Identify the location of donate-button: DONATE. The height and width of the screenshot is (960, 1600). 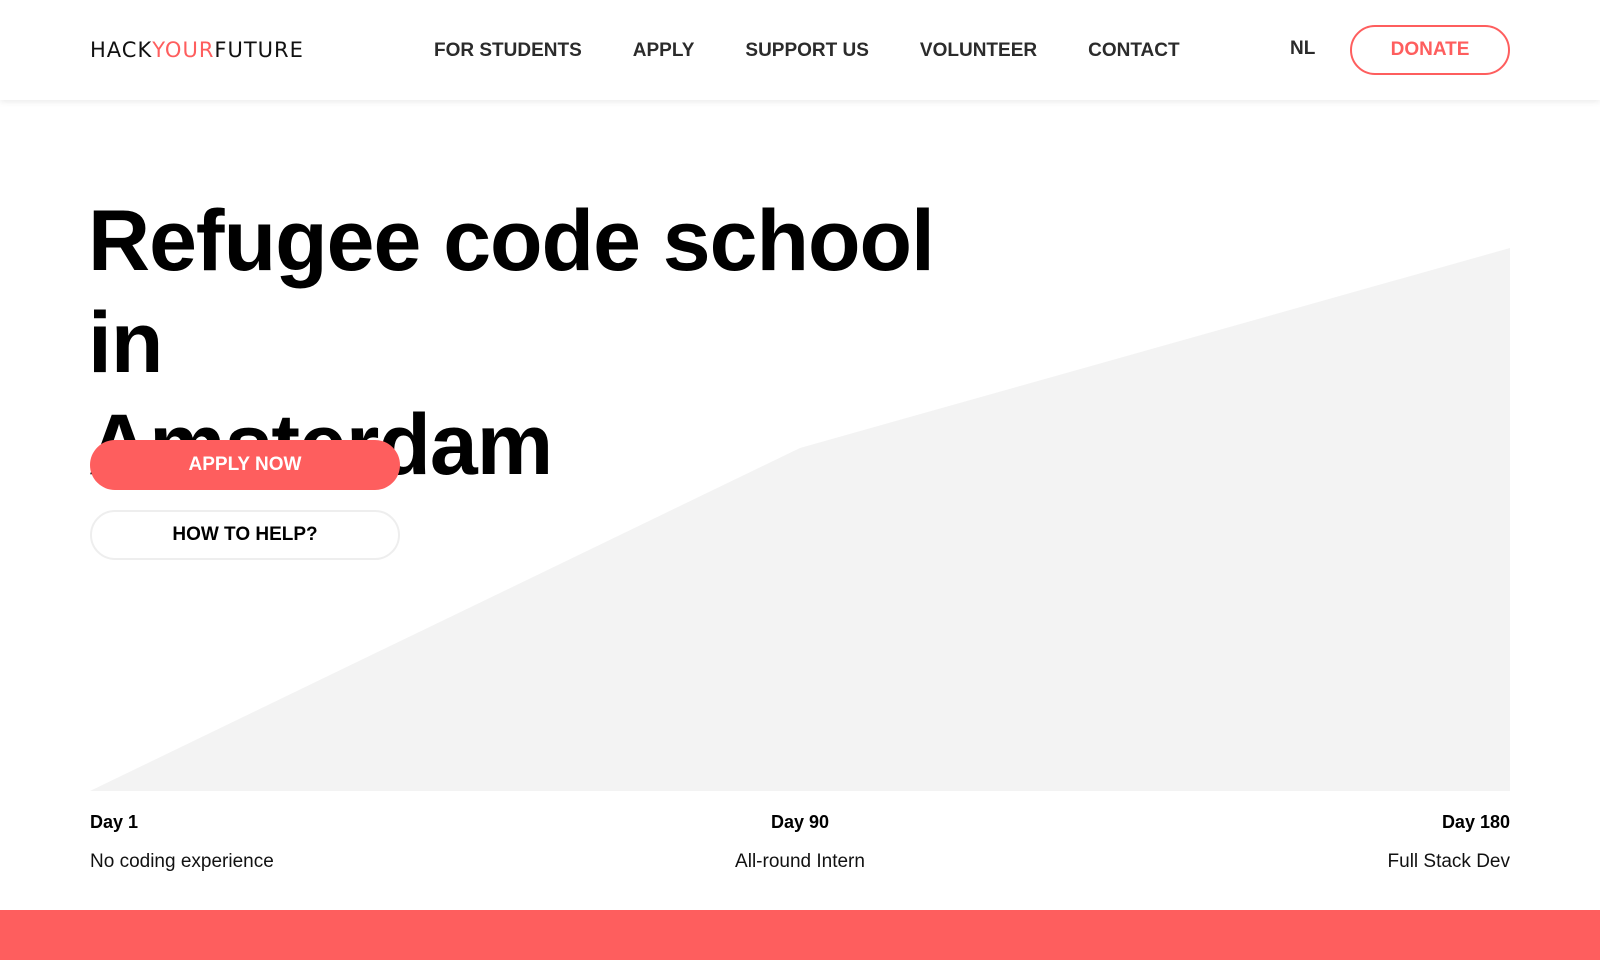
(1430, 50).